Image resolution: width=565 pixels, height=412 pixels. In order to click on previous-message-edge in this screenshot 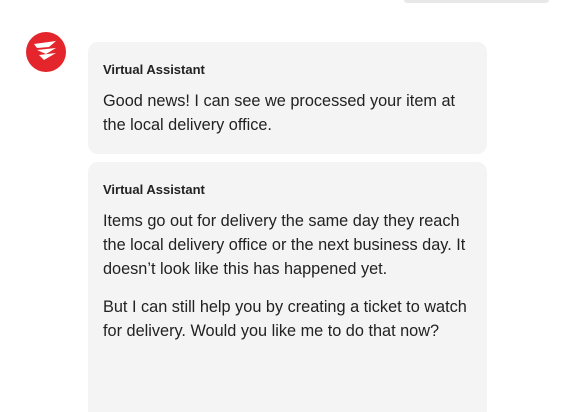, I will do `click(476, 1)`.